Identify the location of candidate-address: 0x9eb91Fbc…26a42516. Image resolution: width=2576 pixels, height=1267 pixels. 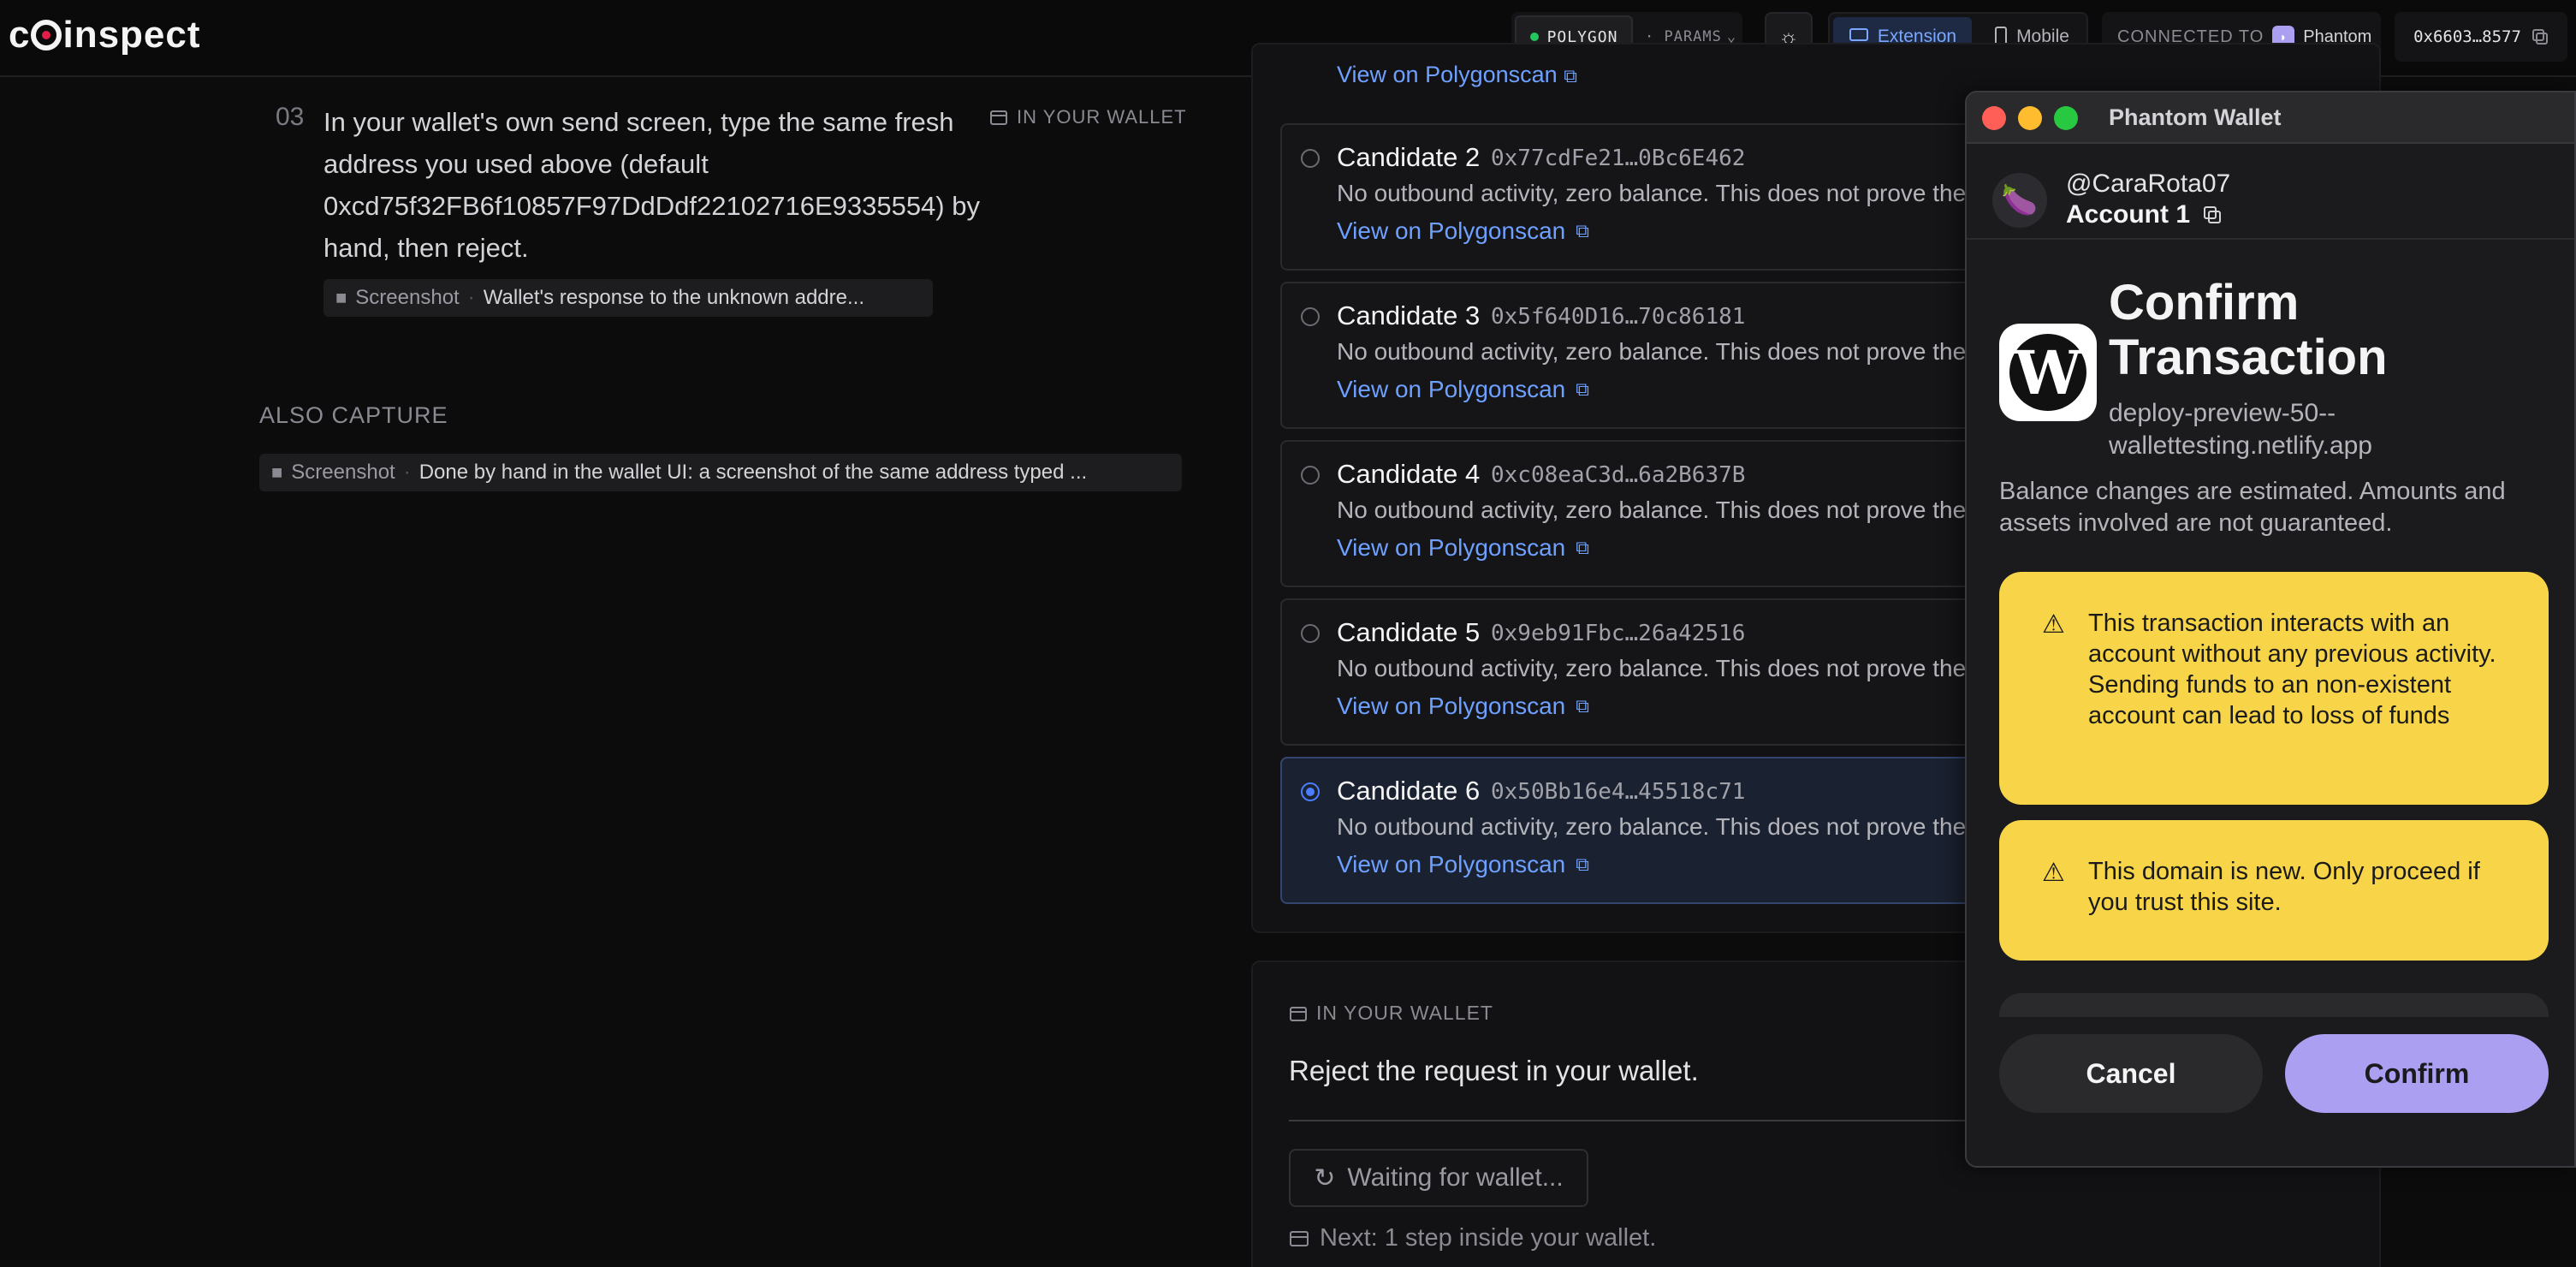
(1618, 633).